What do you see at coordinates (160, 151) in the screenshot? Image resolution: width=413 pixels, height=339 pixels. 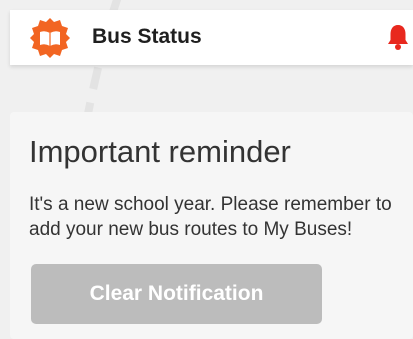 I see `notification-title: Important reminder` at bounding box center [160, 151].